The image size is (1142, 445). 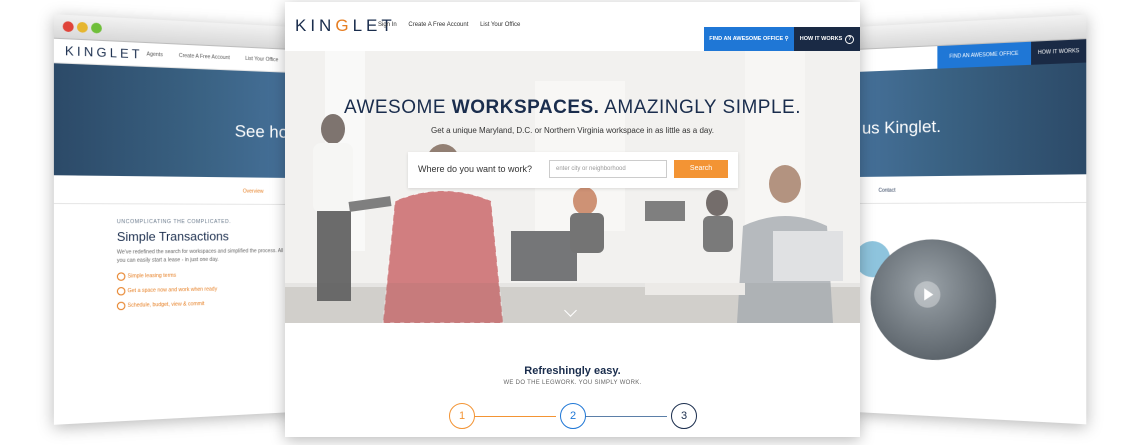 I want to click on list-item: Schedule, budget, view & commit, so click(x=205, y=305).